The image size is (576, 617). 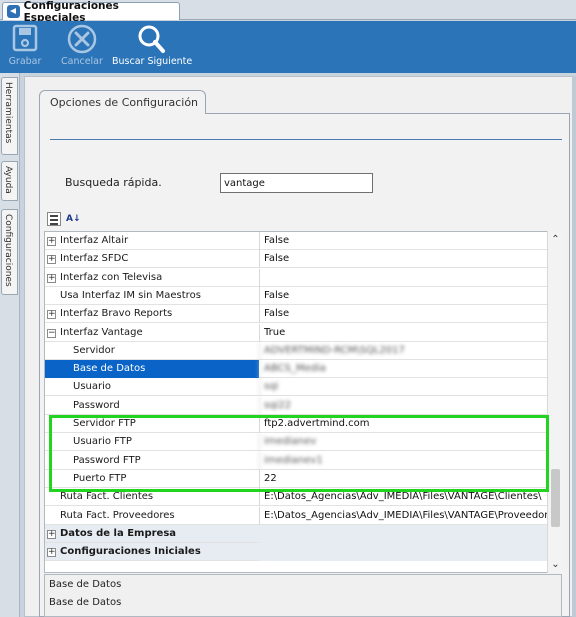 I want to click on property-name: Interfaz Altair, so click(x=94, y=240).